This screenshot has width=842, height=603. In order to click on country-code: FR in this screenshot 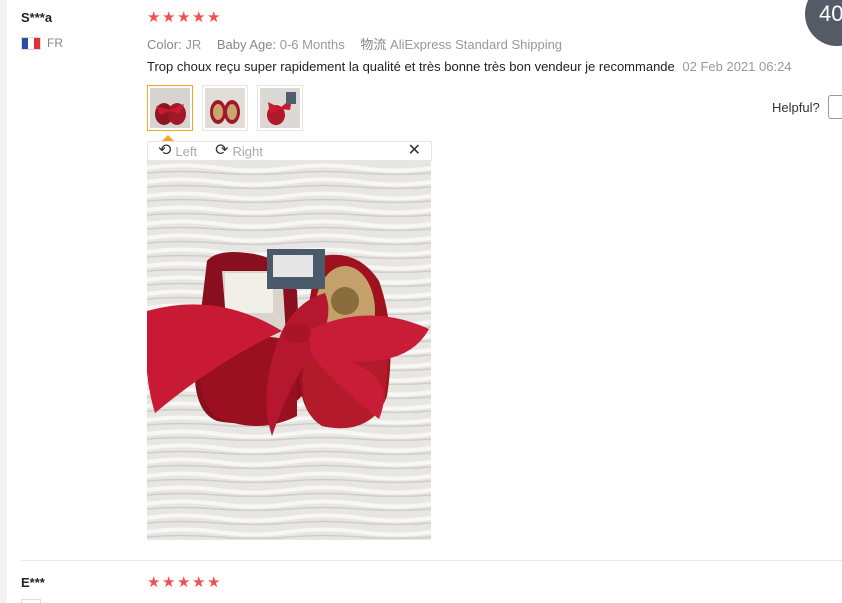, I will do `click(55, 43)`.